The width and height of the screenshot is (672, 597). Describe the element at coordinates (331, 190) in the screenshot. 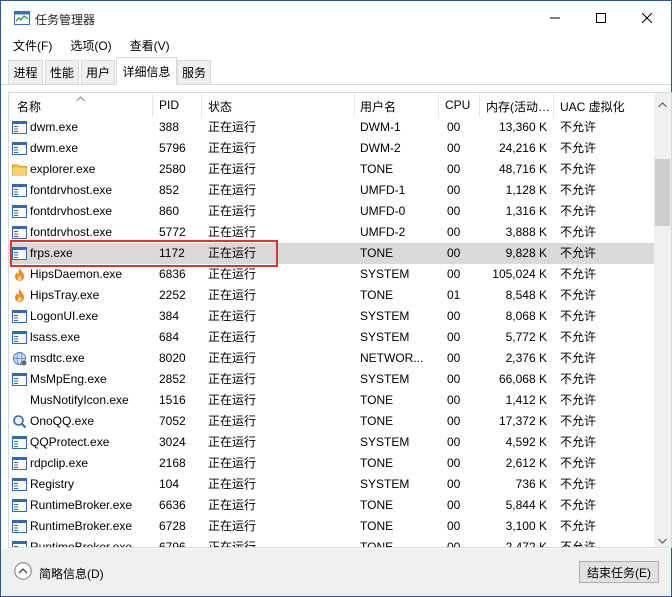

I see `table-row: fontdrvhost.exe 852 正在运行 UMFD-1 00 1,128 K 不允许` at that location.